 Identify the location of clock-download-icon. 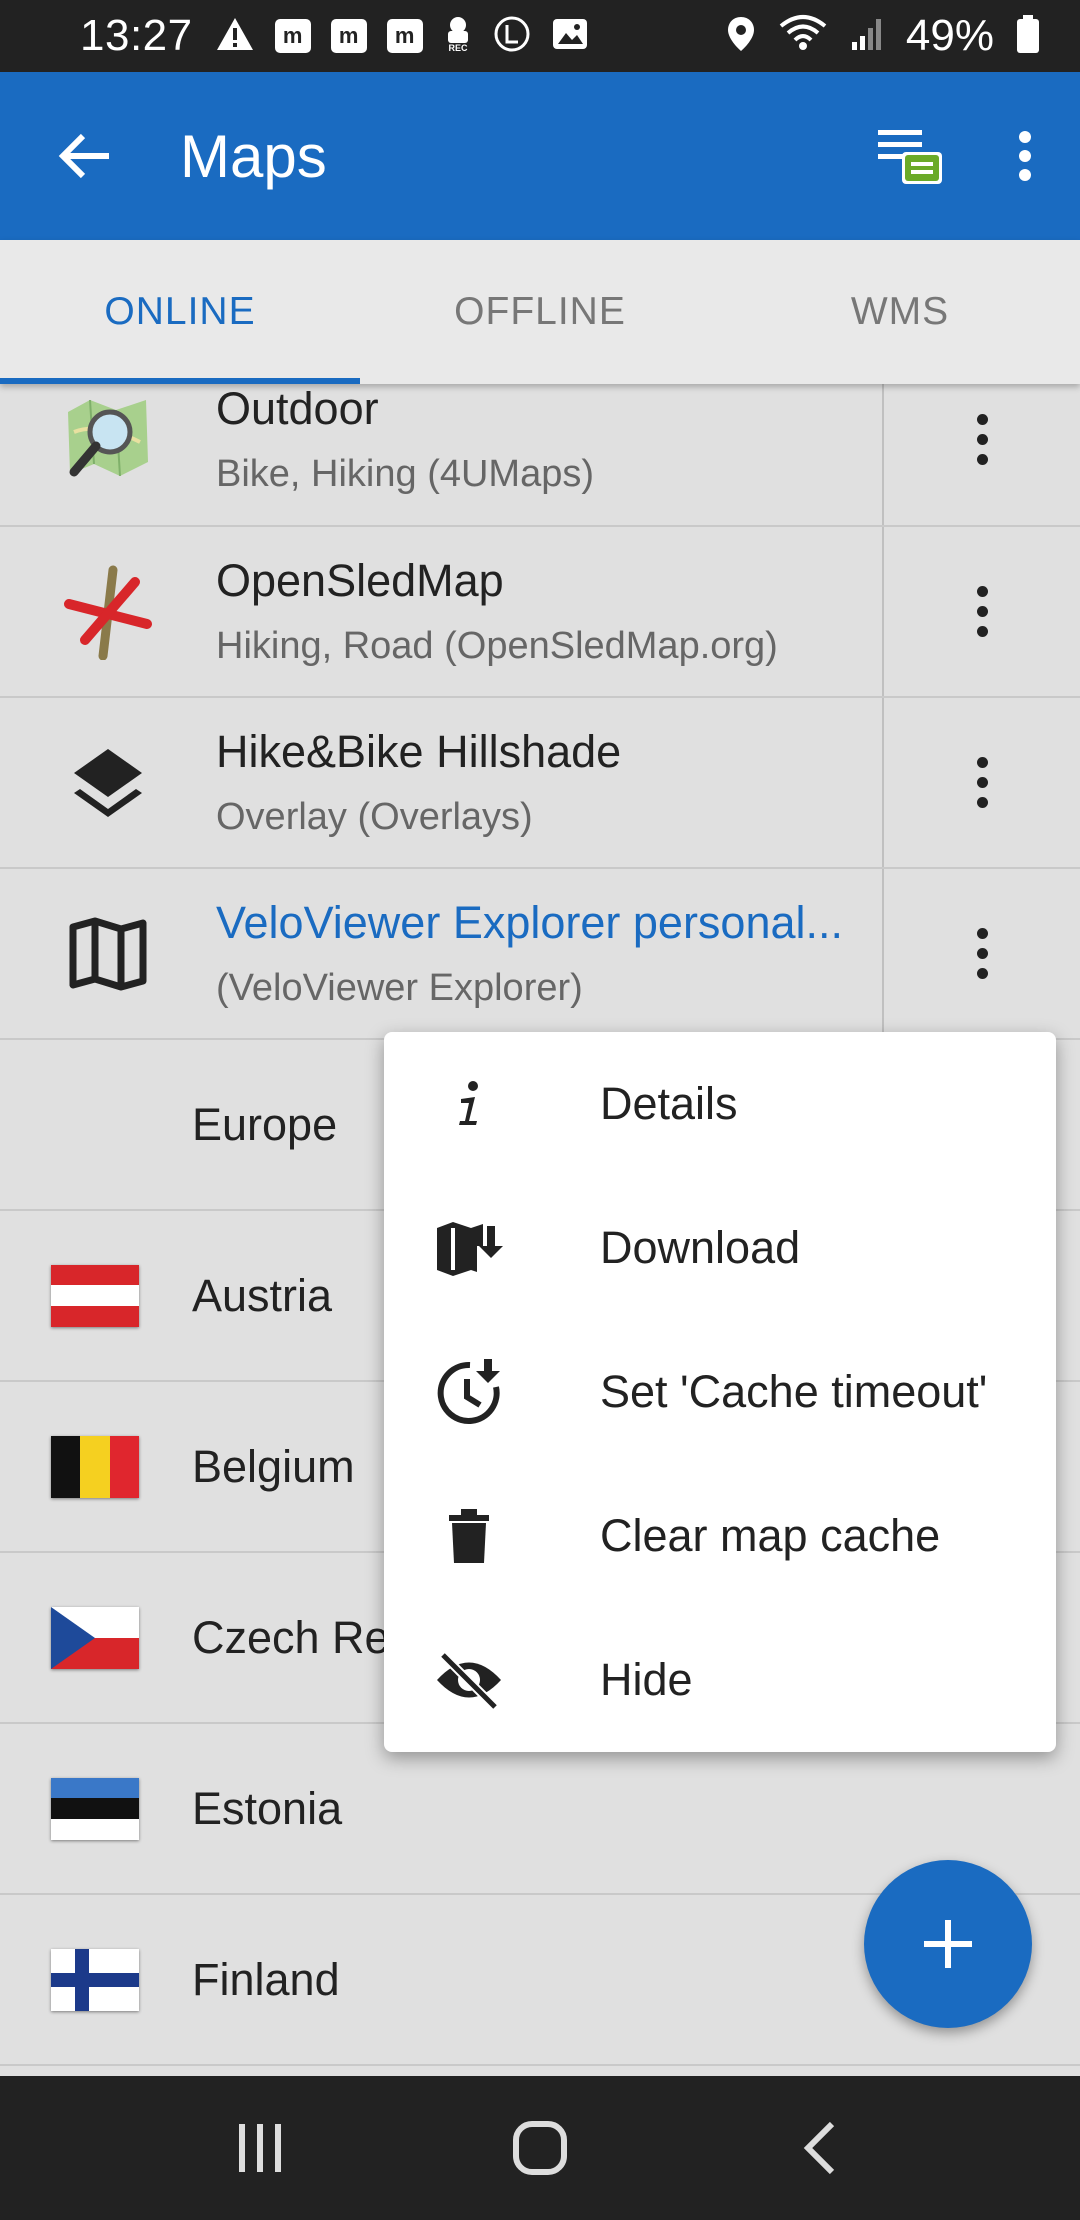
(468, 1391).